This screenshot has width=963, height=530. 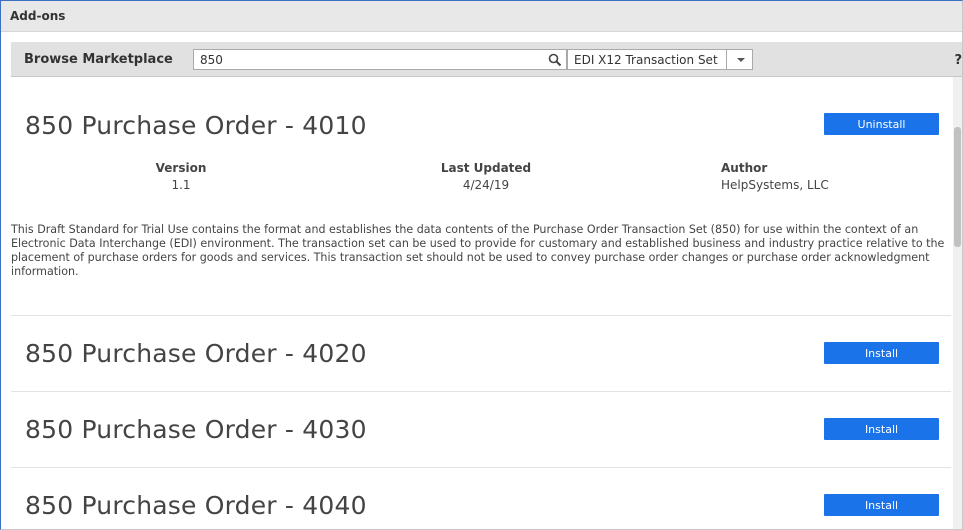 What do you see at coordinates (744, 168) in the screenshot?
I see `author-label: Author` at bounding box center [744, 168].